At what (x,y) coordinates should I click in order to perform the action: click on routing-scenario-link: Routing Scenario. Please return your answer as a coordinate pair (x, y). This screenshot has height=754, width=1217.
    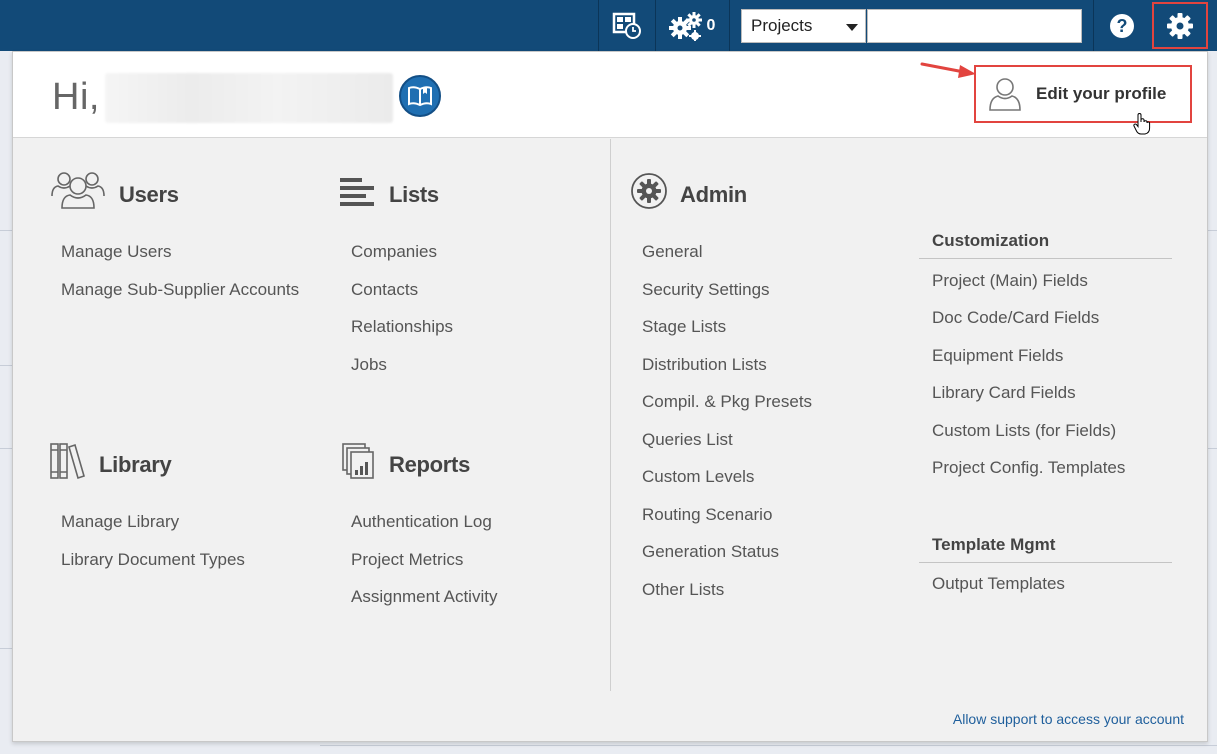
    Looking at the image, I should click on (707, 515).